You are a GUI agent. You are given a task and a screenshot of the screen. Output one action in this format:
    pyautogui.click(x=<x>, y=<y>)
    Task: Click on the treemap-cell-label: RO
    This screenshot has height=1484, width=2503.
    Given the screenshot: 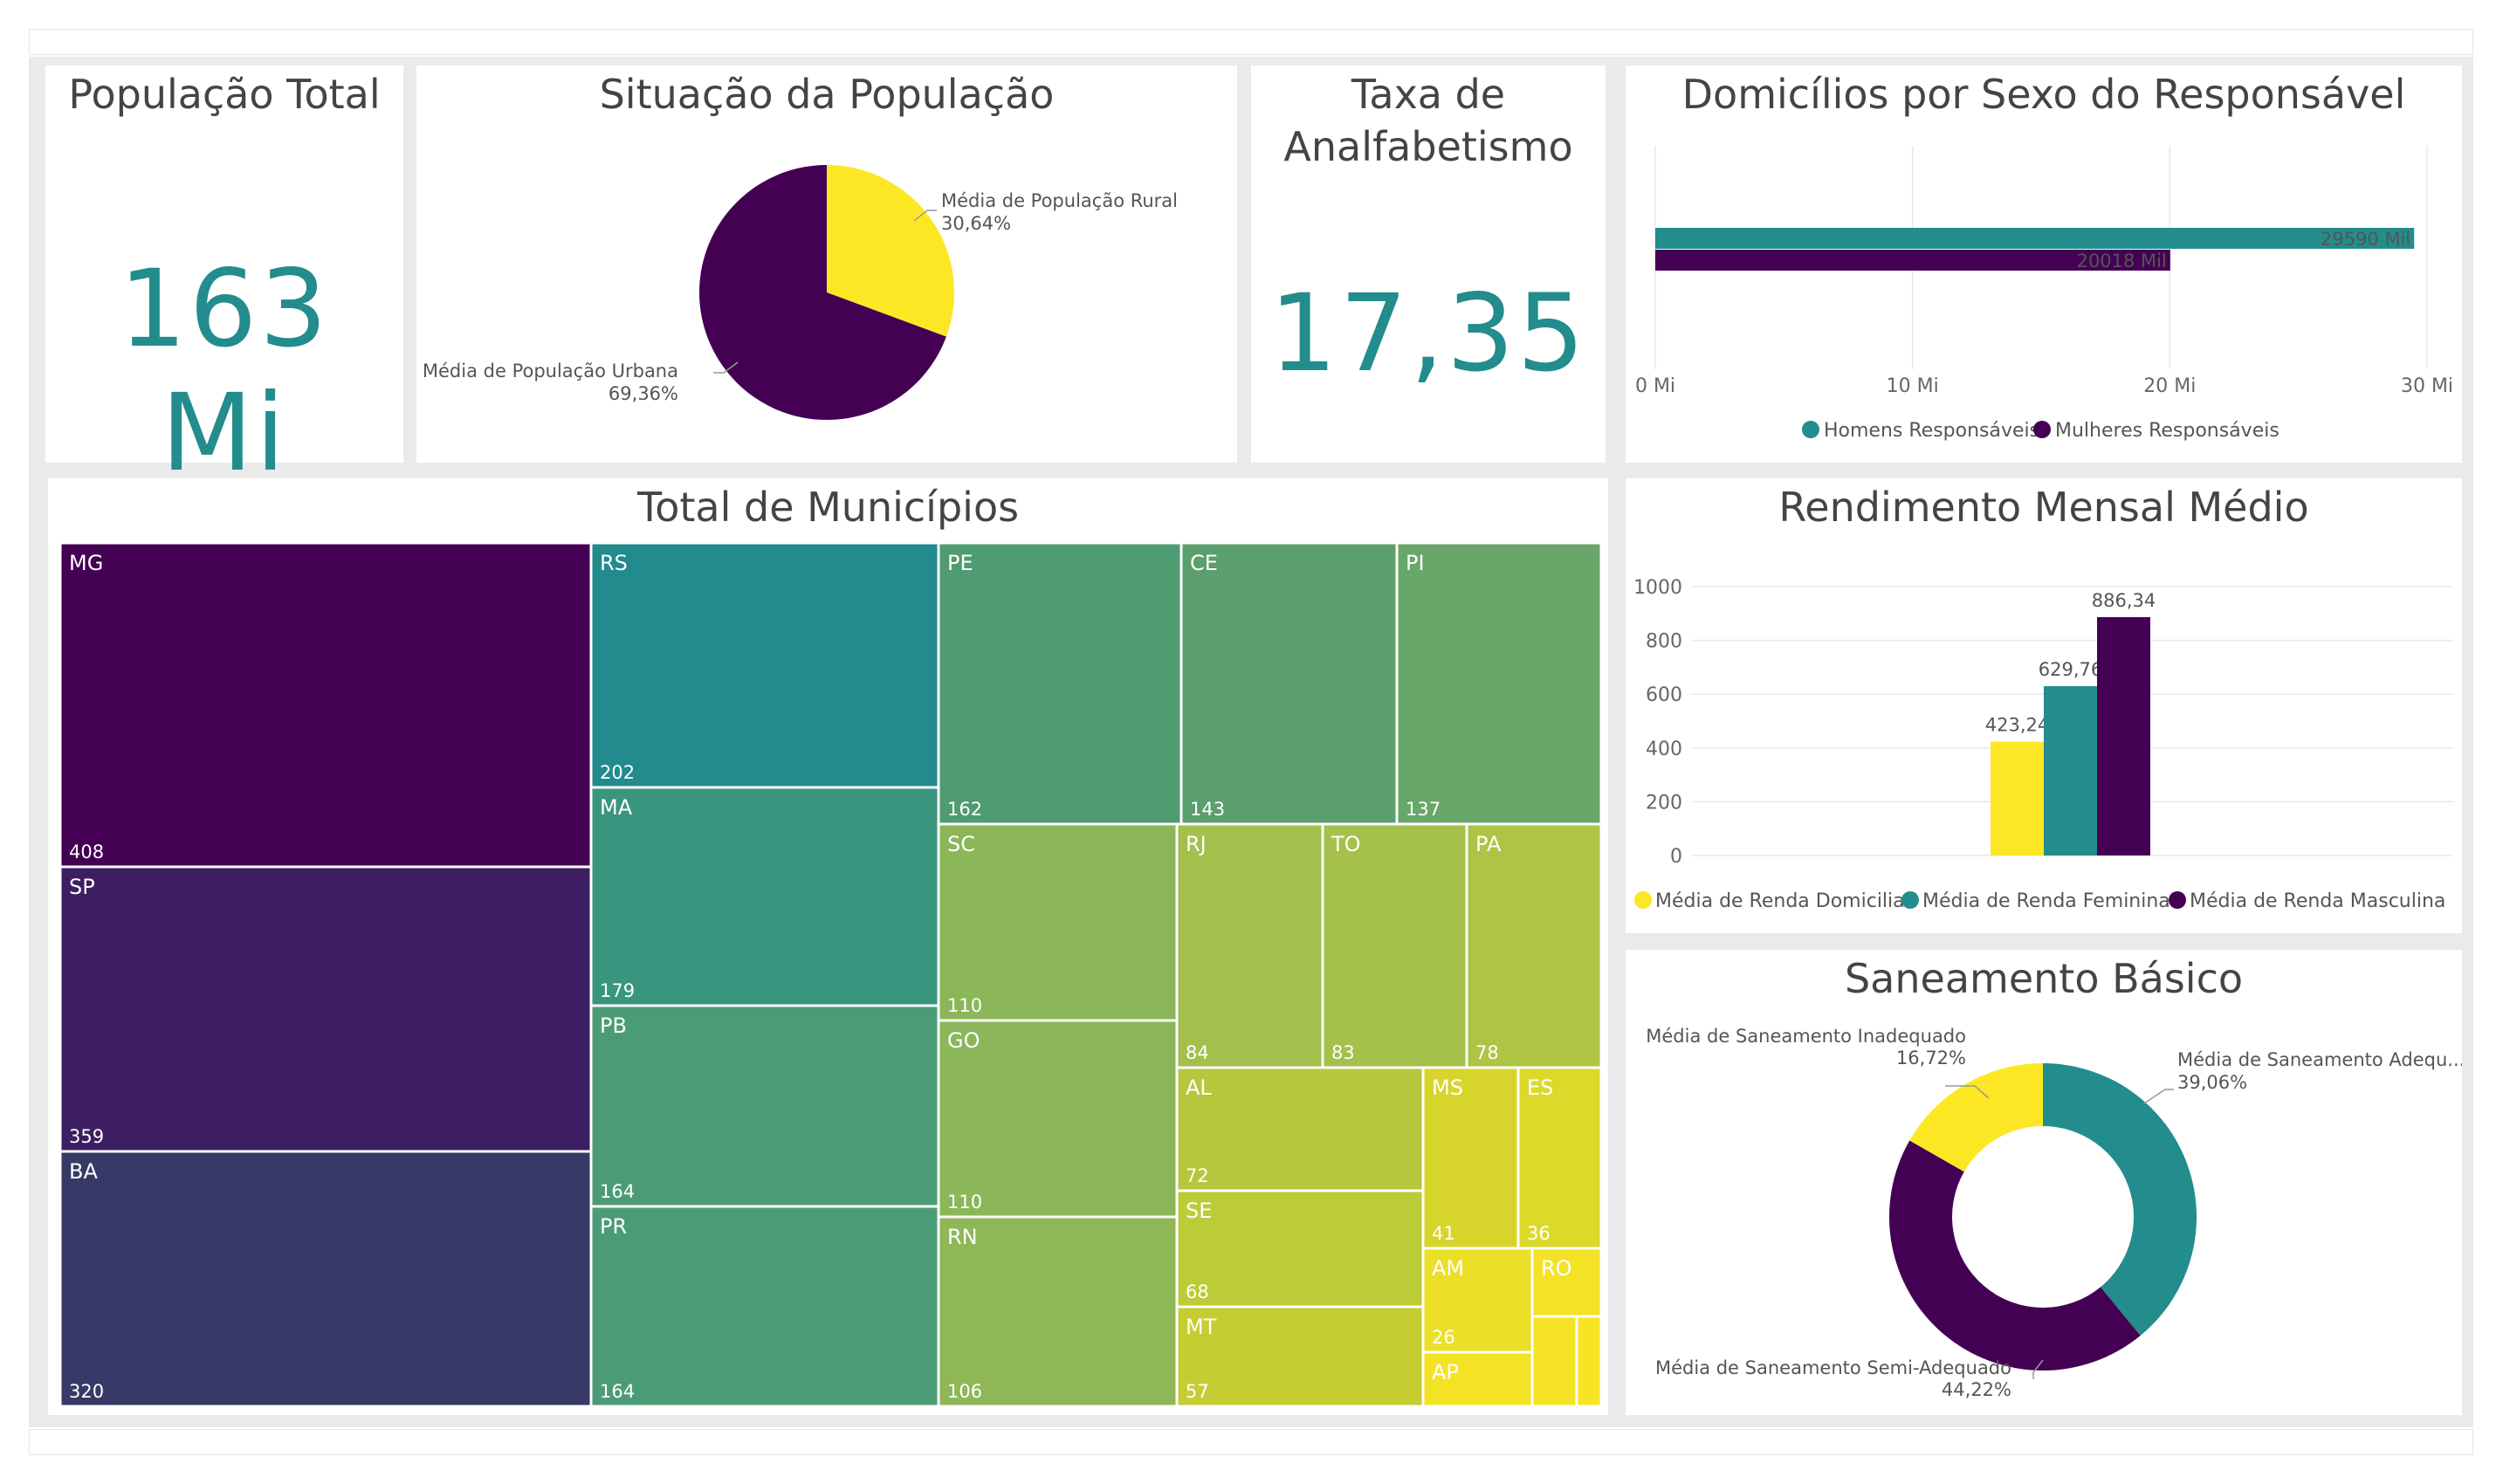 What is the action you would take?
    pyautogui.click(x=1556, y=1268)
    